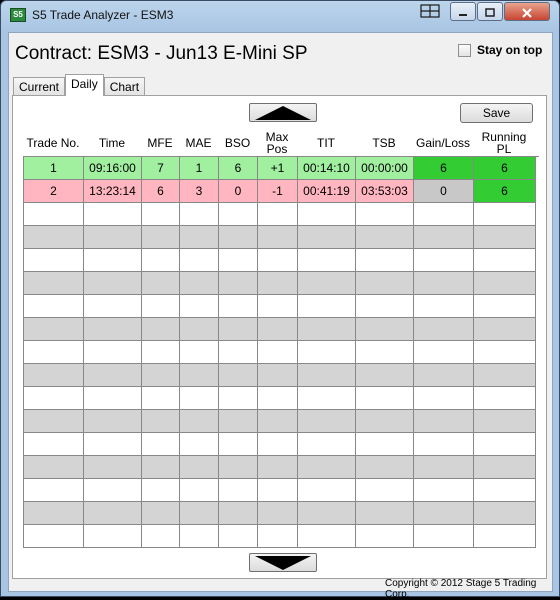 The height and width of the screenshot is (600, 560). I want to click on title-bar: S5 S5 Trade Analyzer - ESM3, so click(280, 15).